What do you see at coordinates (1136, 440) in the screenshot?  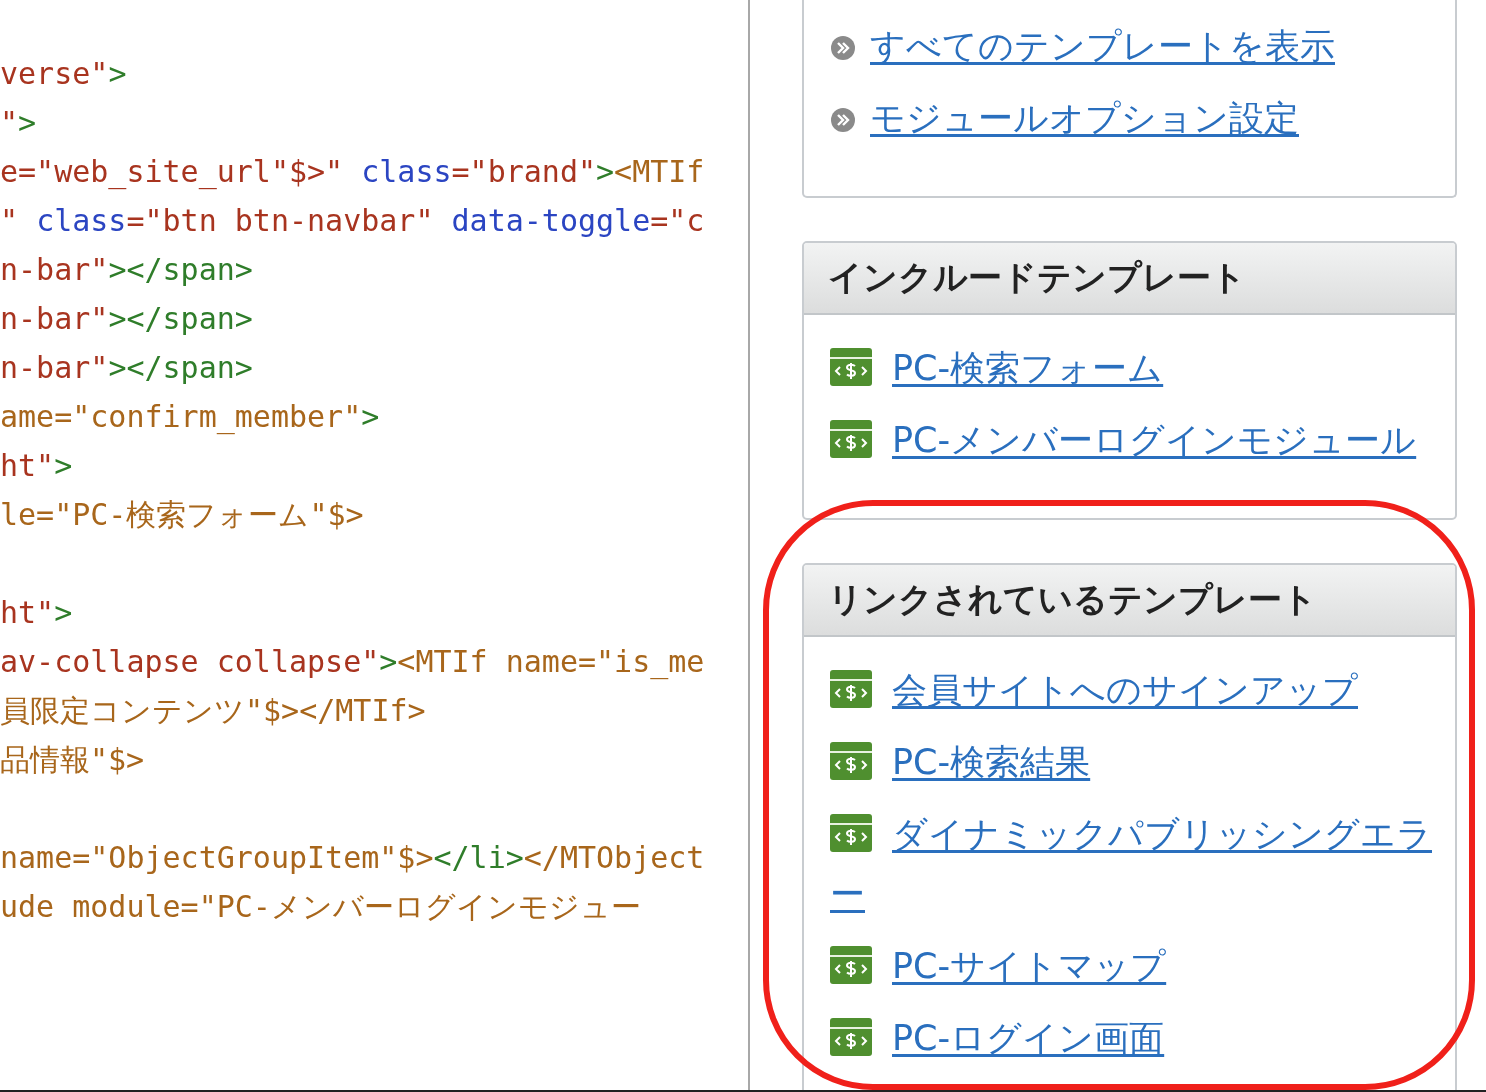 I see `template-link: PC-メンバーログインモジュール` at bounding box center [1136, 440].